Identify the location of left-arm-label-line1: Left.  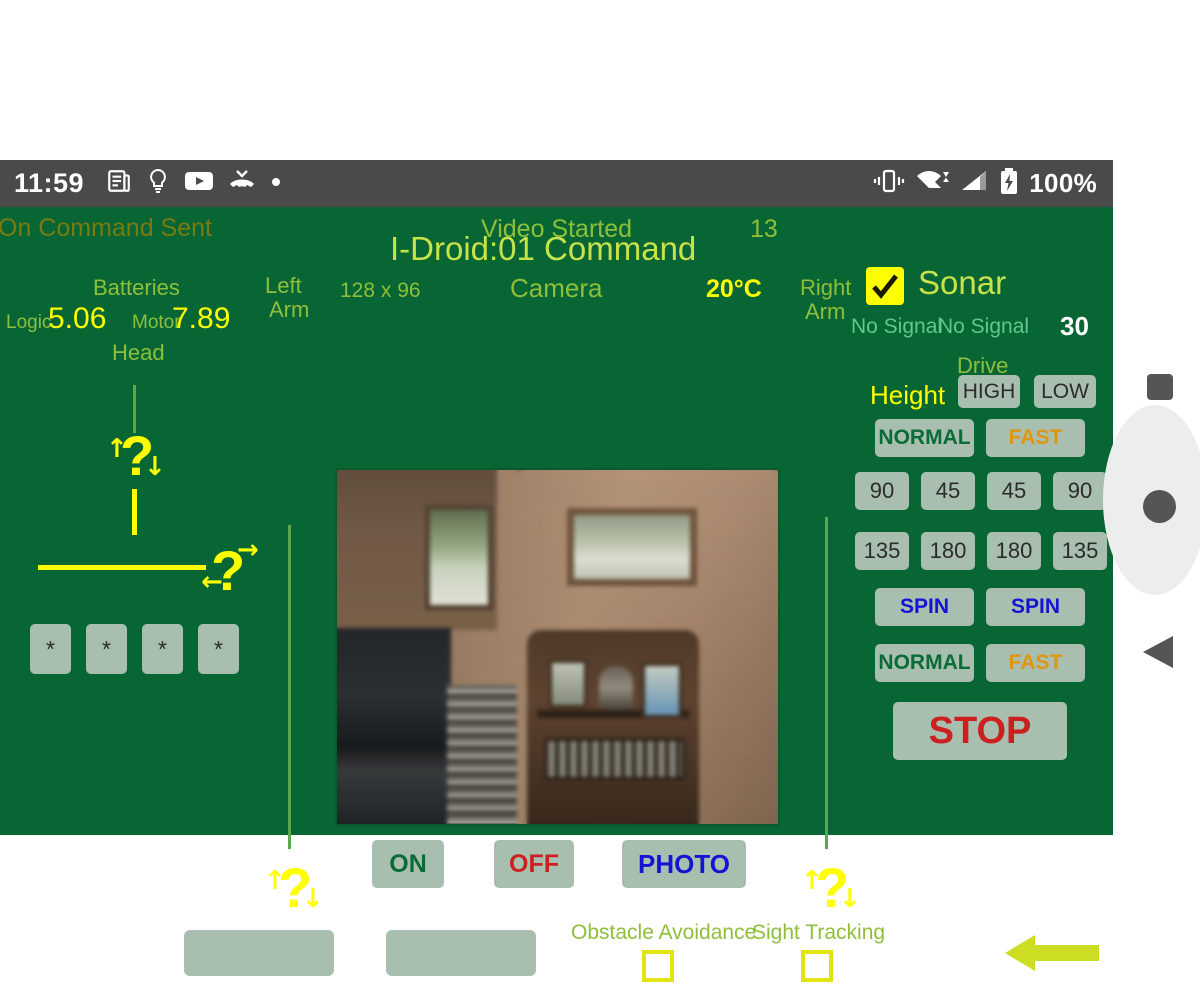
(283, 285).